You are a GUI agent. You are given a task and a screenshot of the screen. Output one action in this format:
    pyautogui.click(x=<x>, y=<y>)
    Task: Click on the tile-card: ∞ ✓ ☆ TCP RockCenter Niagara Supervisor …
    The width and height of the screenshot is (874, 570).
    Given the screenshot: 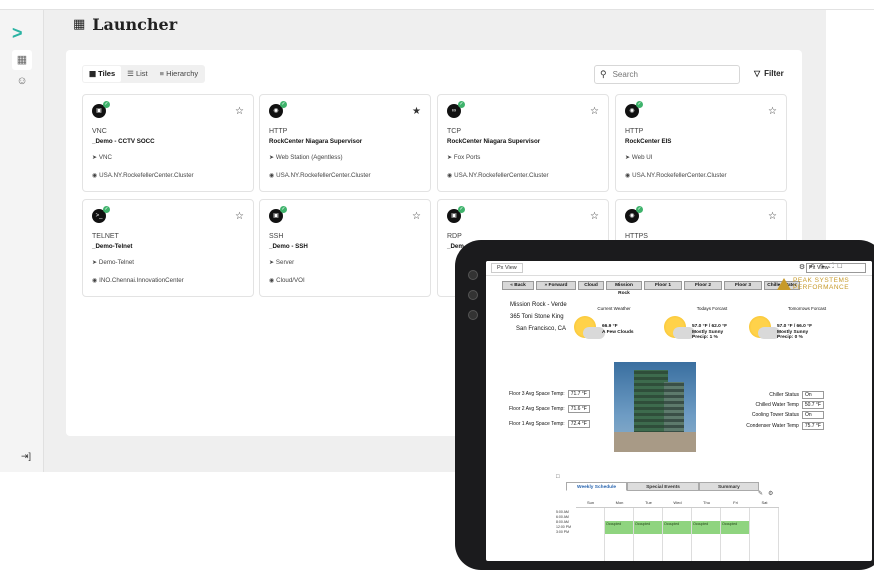 What is the action you would take?
    pyautogui.click(x=523, y=143)
    